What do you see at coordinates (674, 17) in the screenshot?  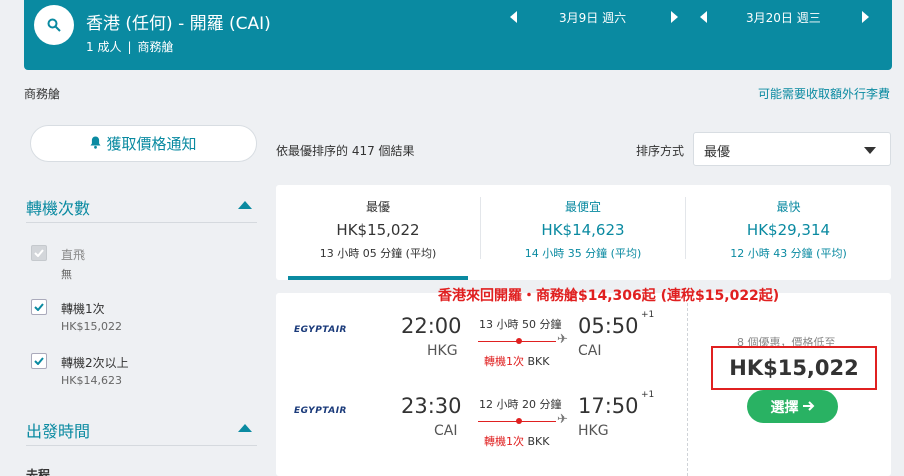 I see `depart-next-arrow-icon` at bounding box center [674, 17].